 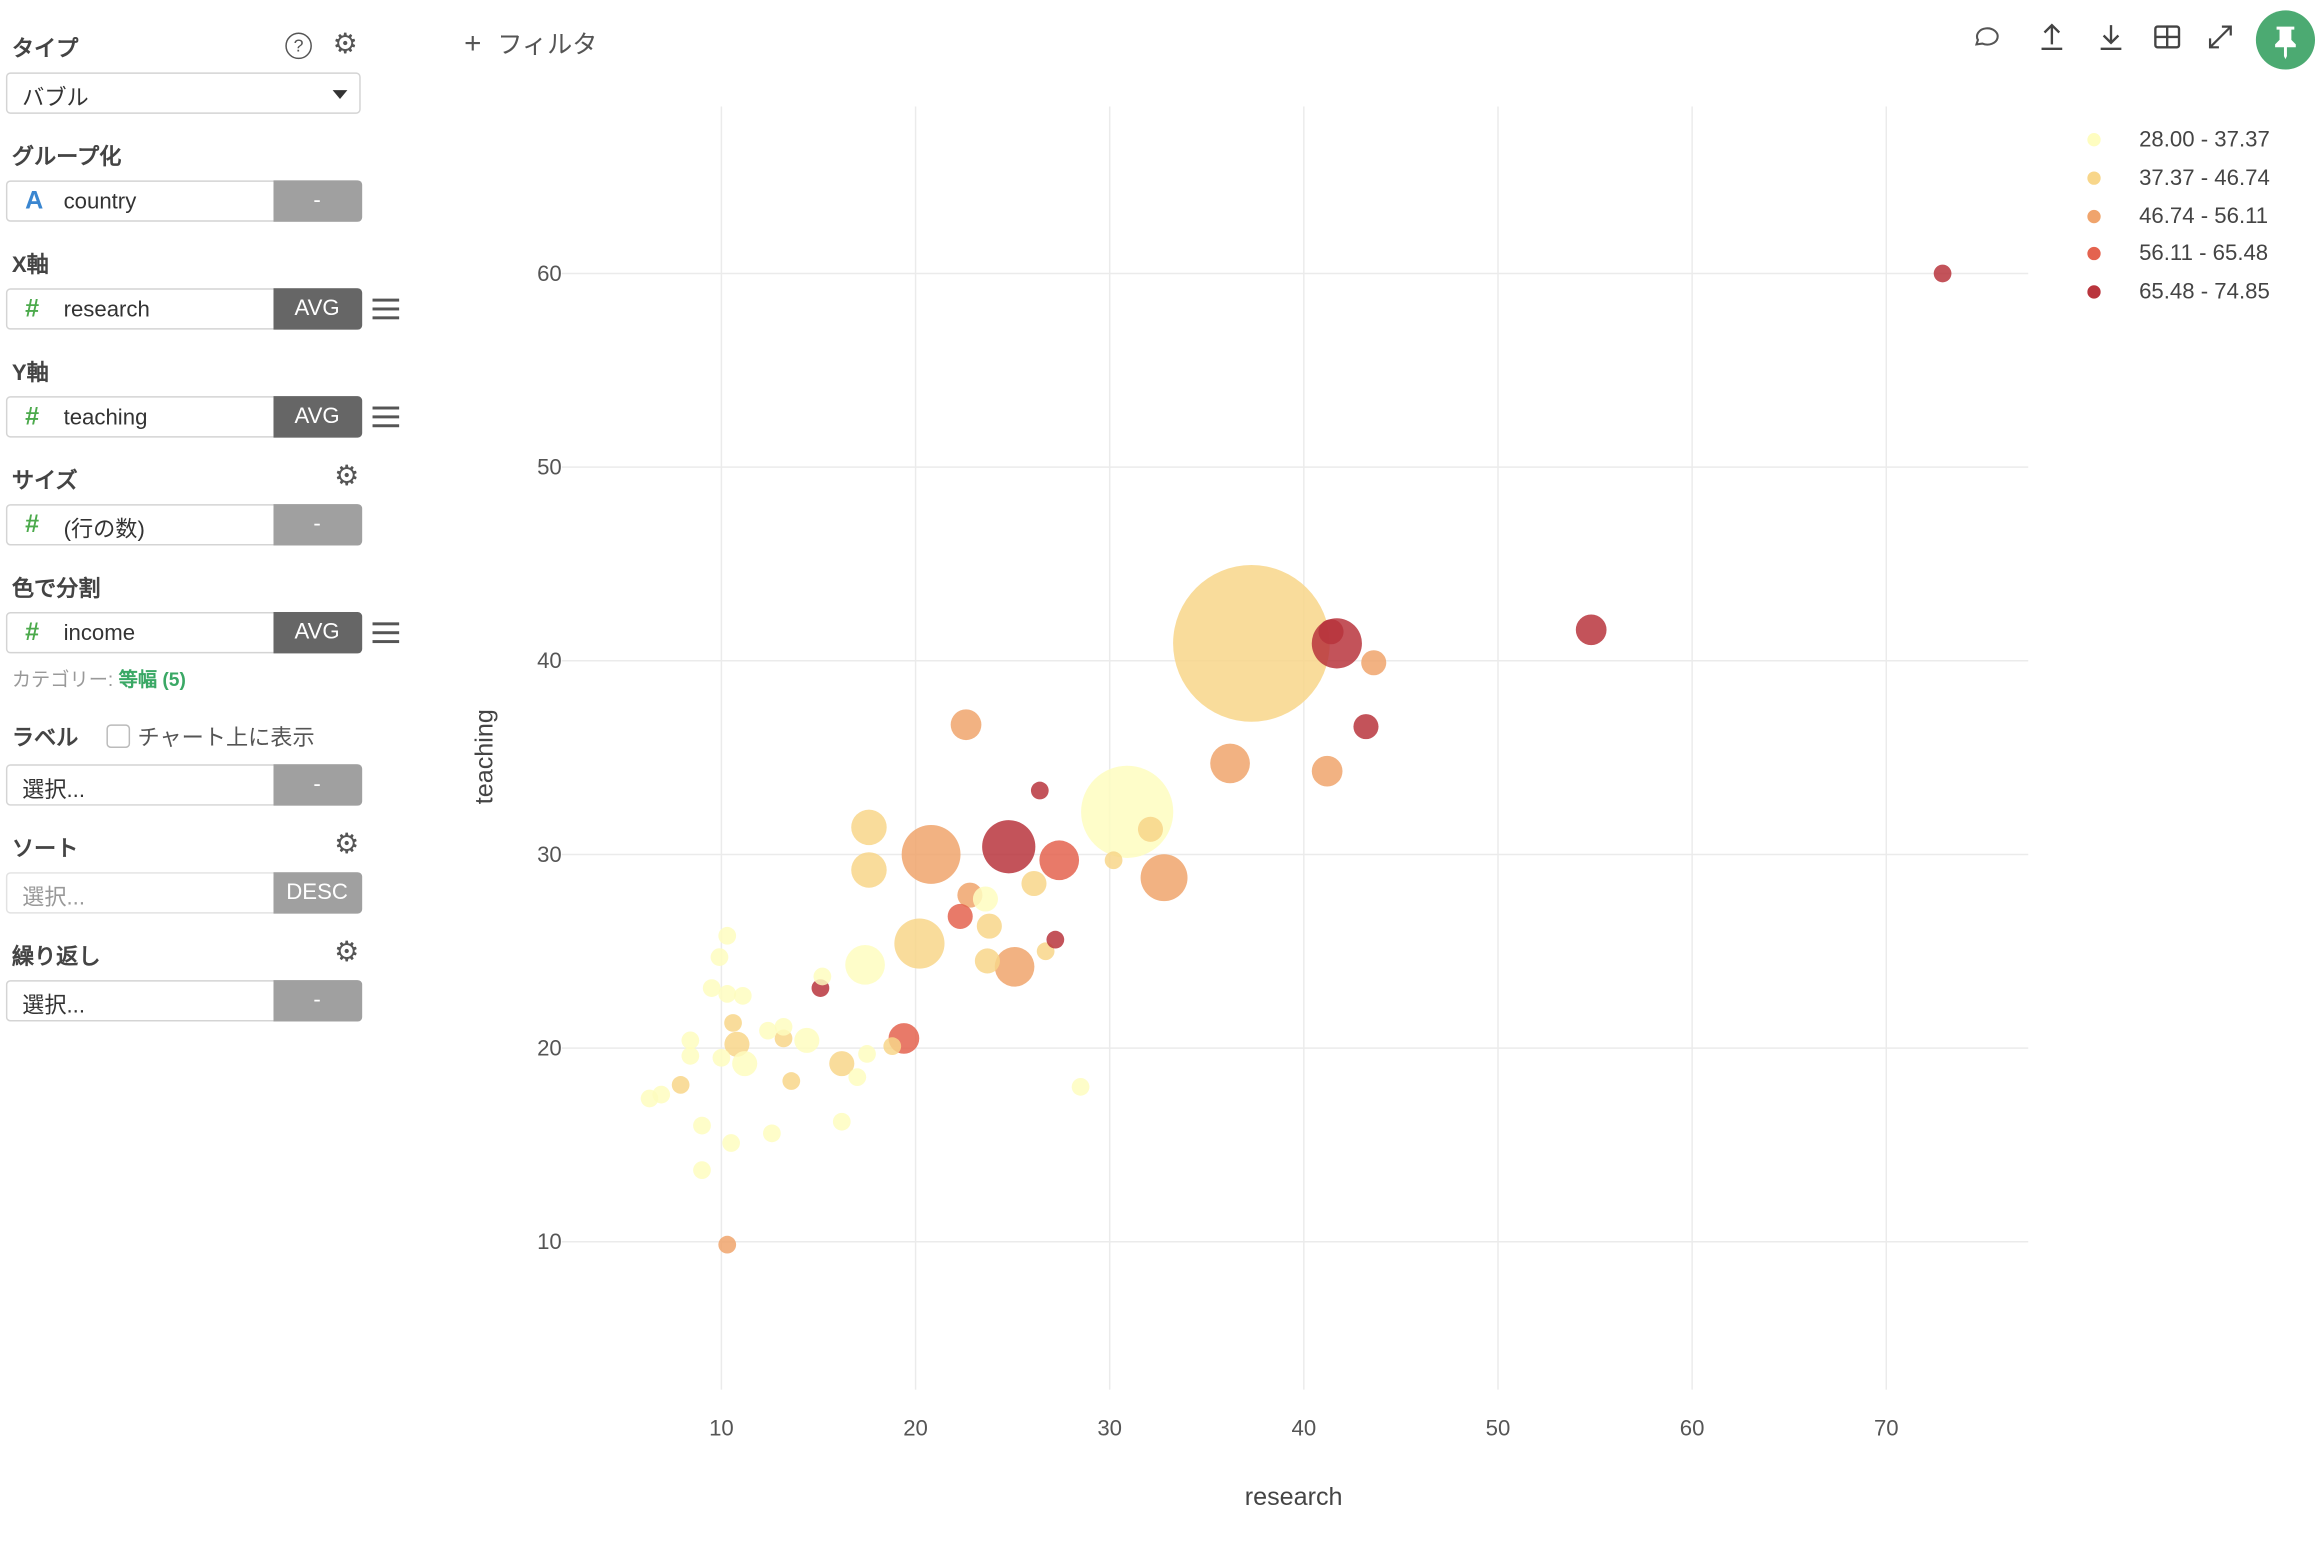 I want to click on legend-label: 65.48 - 74.85, so click(x=2204, y=292).